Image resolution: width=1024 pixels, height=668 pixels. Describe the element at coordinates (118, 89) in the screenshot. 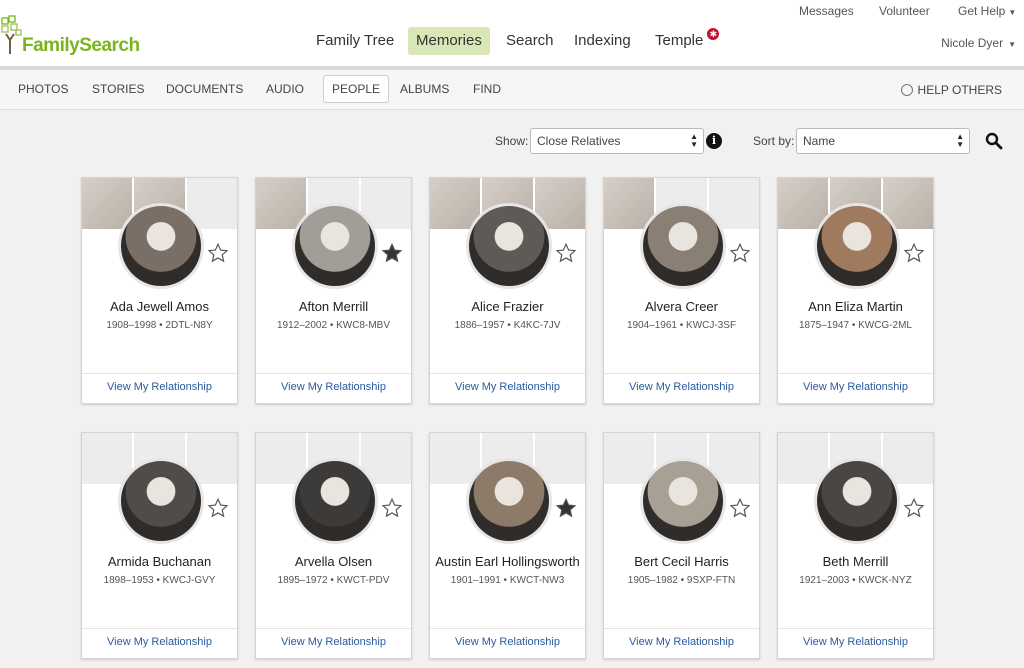

I see `tab-stories: STORIES` at that location.